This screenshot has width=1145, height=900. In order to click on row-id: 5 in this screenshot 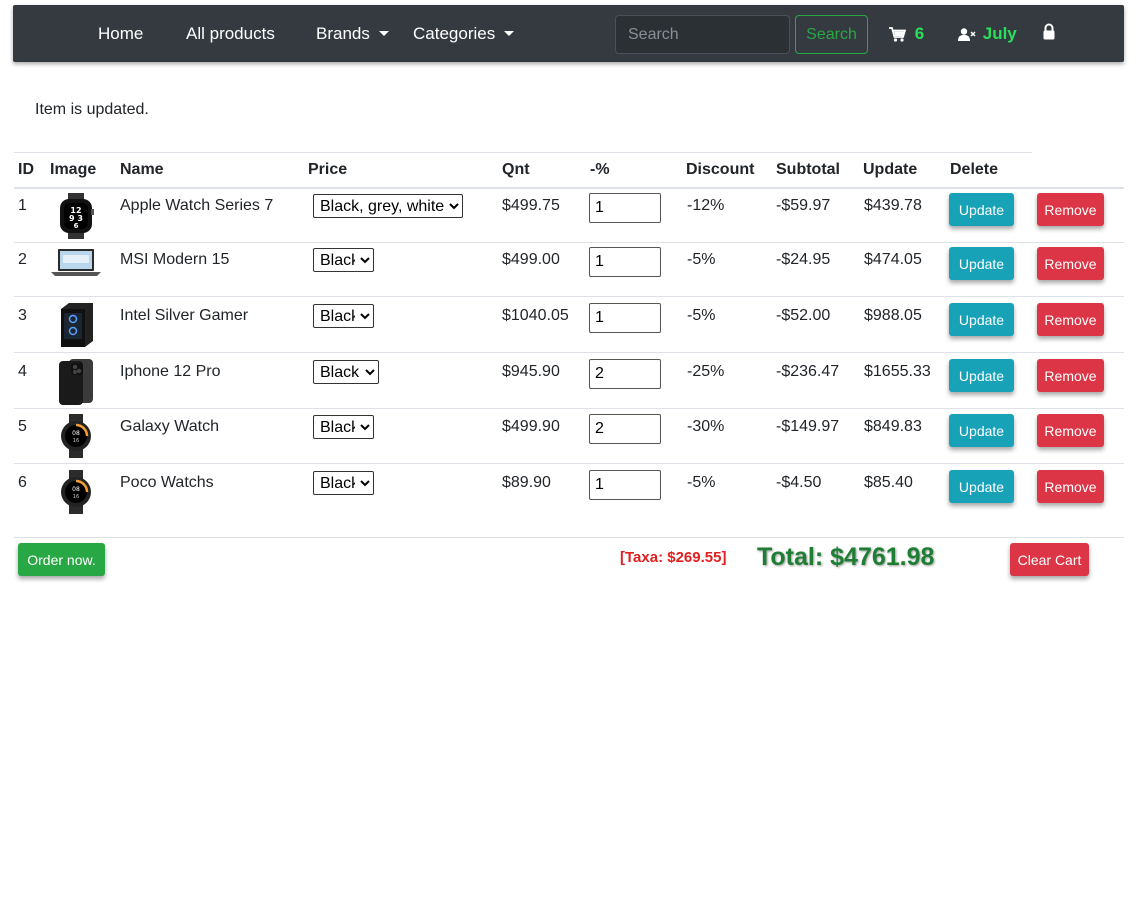, I will do `click(22, 426)`.